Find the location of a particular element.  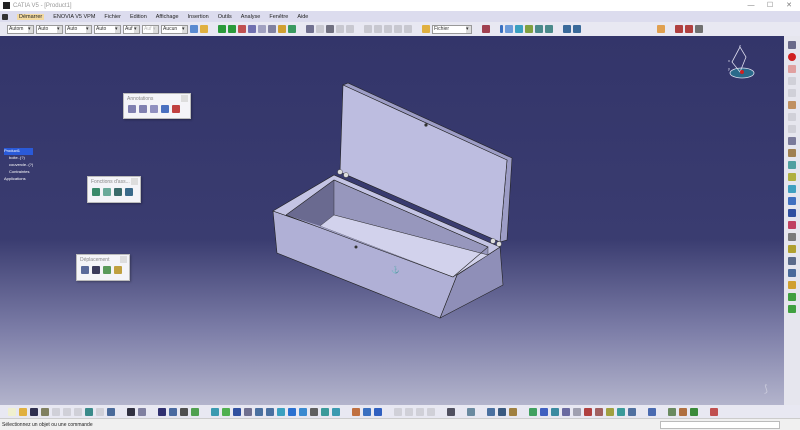

constraint-icon is located at coordinates (699, 29).